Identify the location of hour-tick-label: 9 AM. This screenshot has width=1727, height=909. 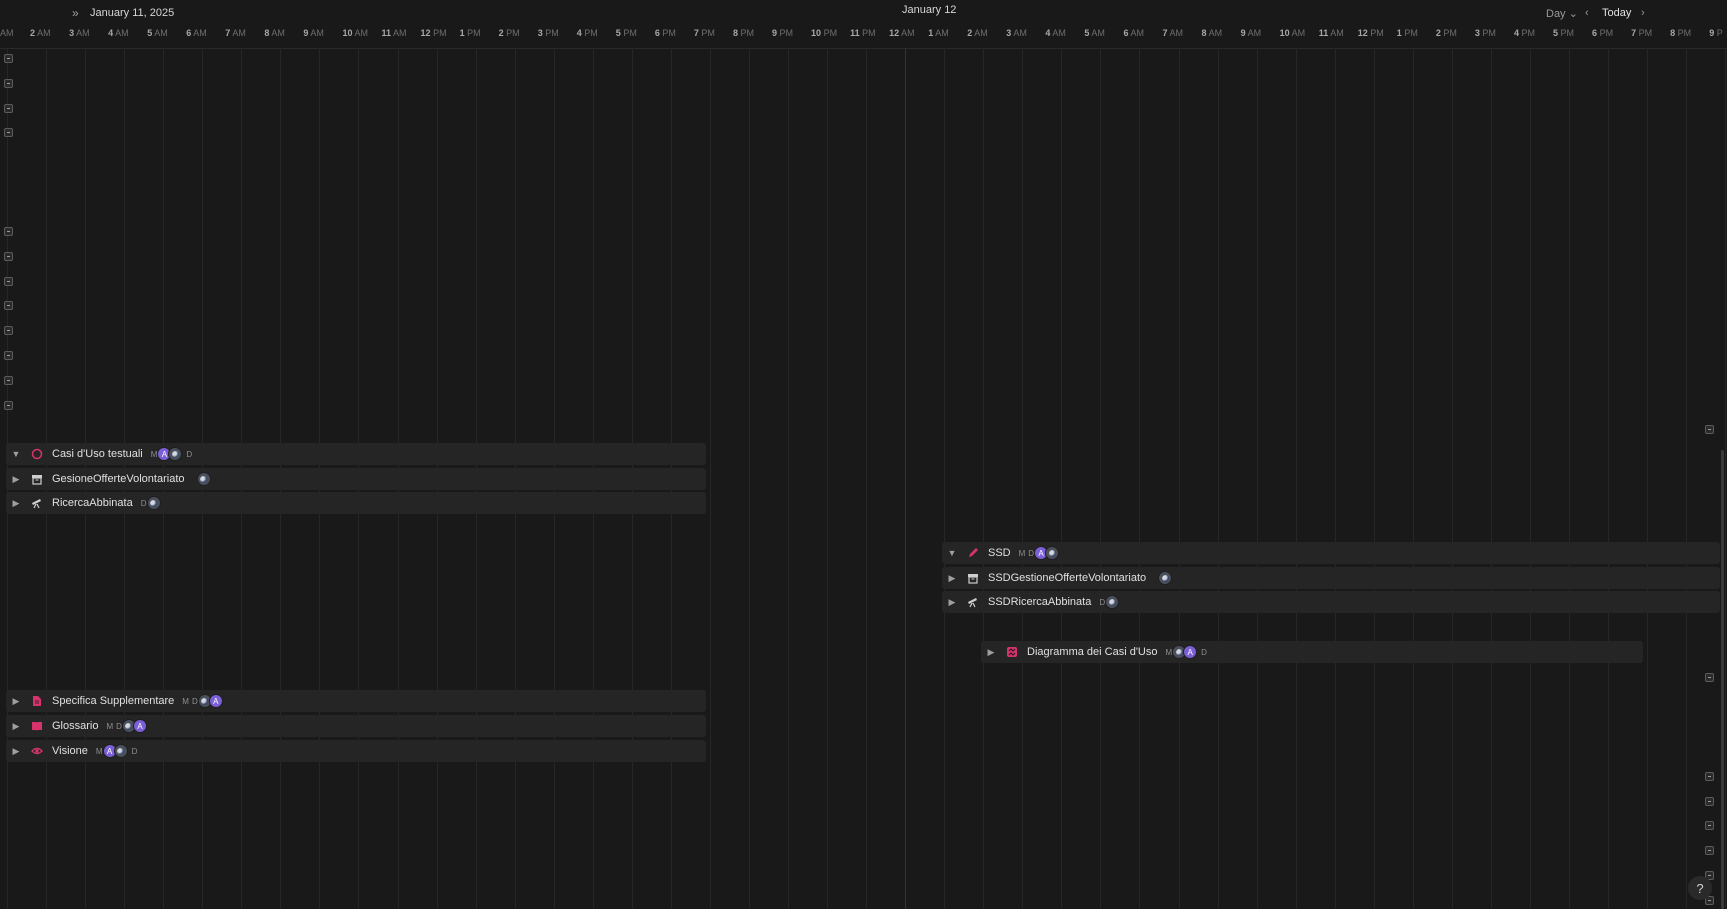
(313, 33).